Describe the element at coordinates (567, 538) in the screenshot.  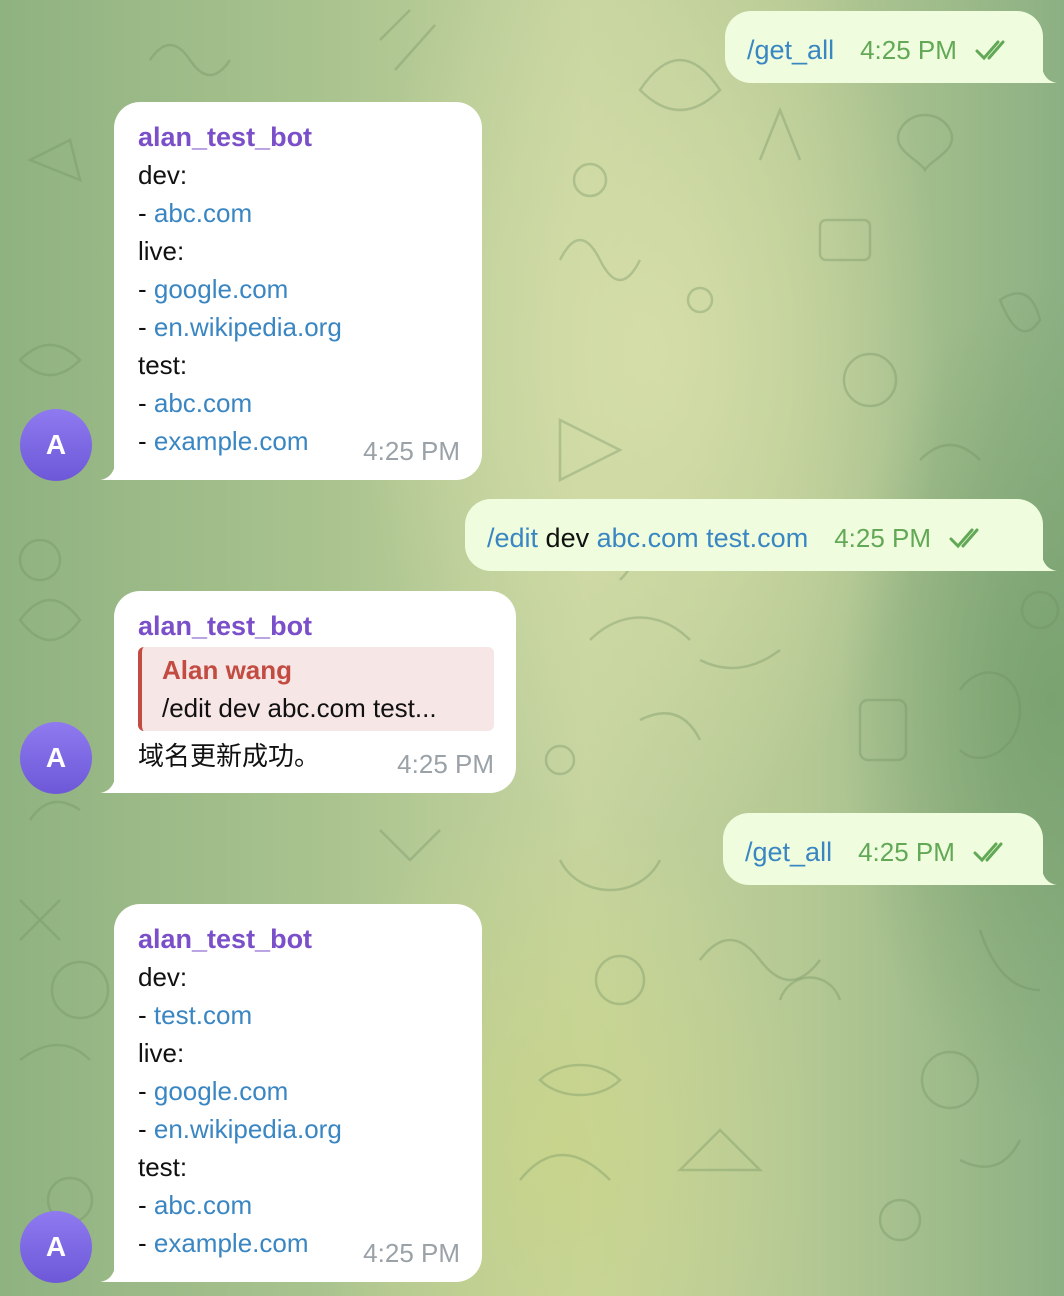
I see `command-argument: dev` at that location.